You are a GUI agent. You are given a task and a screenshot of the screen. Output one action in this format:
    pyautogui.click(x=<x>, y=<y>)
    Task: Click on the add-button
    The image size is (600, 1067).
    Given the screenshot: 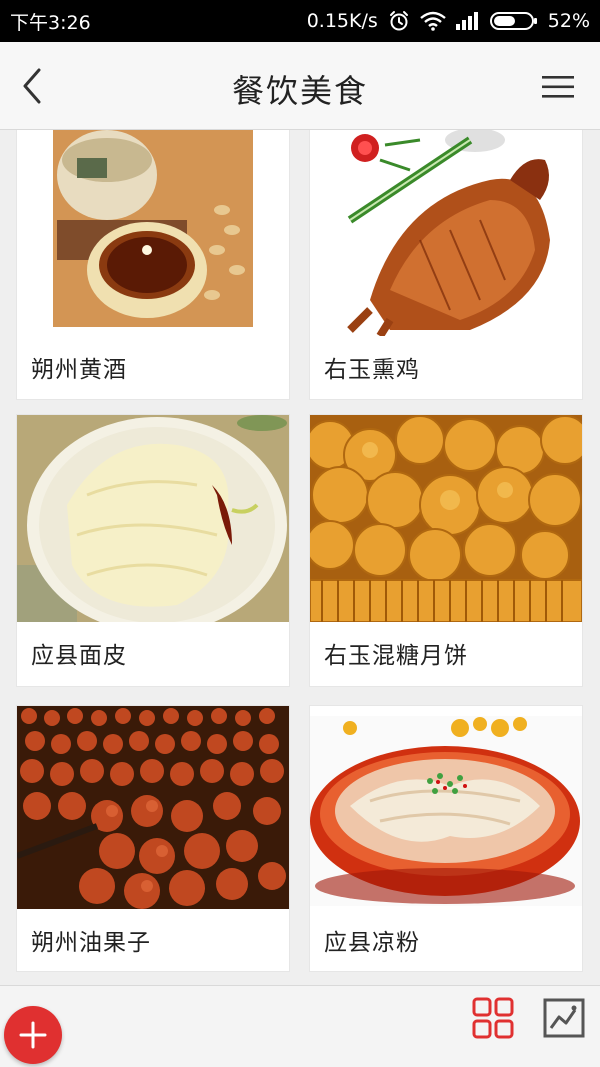 What is the action you would take?
    pyautogui.click(x=33, y=1035)
    